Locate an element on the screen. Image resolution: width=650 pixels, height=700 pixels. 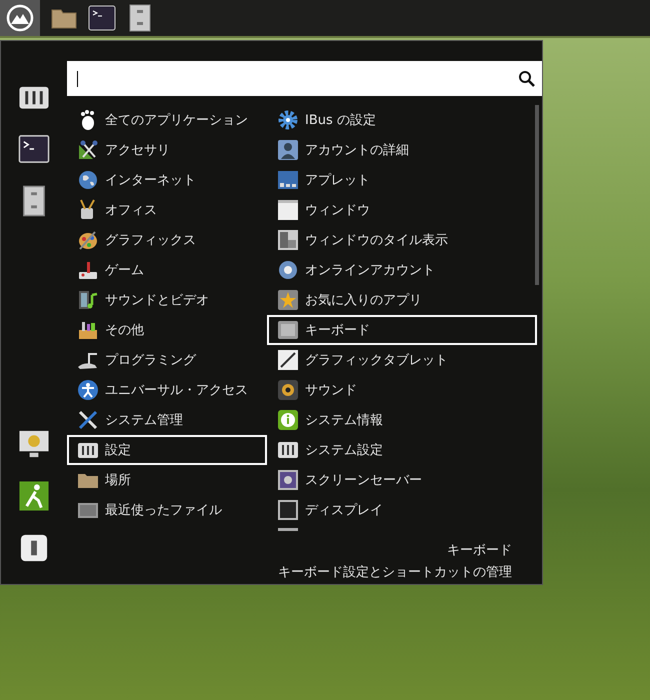
app-item: オンラインアカウント is located at coordinates (402, 270).